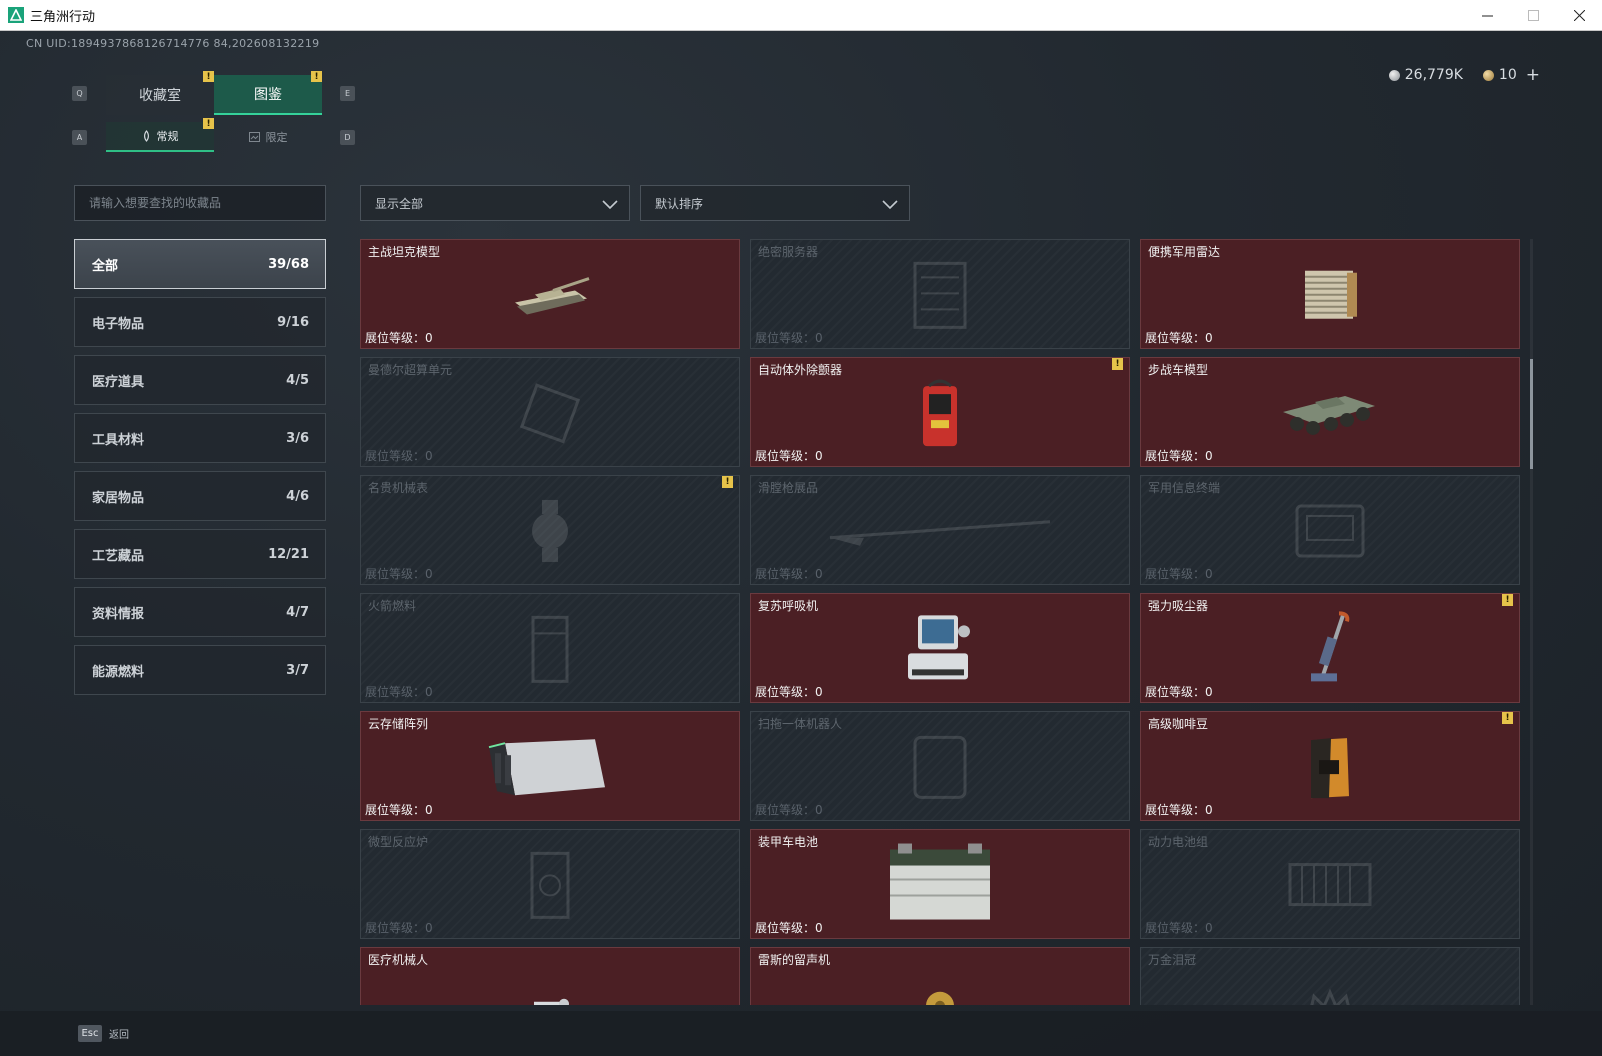  What do you see at coordinates (208, 123) in the screenshot?
I see `subtab-regular-badge: !` at bounding box center [208, 123].